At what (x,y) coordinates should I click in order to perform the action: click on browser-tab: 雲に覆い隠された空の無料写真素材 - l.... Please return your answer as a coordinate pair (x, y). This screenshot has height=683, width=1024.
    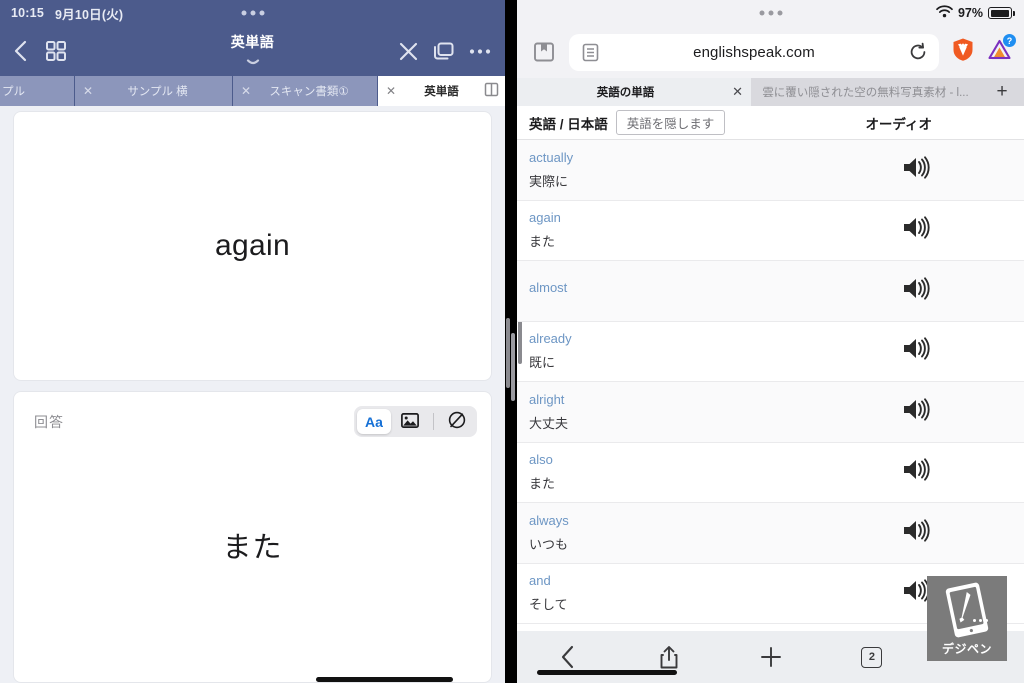
    Looking at the image, I should click on (865, 92).